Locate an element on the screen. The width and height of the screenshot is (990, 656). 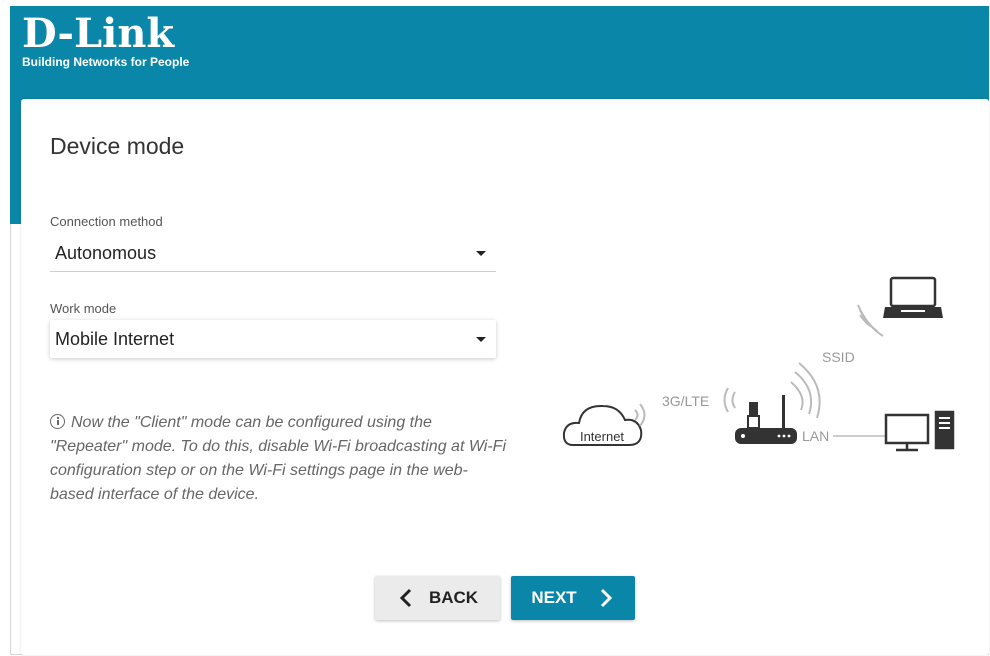
work-mode-value: Mobile Internet is located at coordinates (115, 339).